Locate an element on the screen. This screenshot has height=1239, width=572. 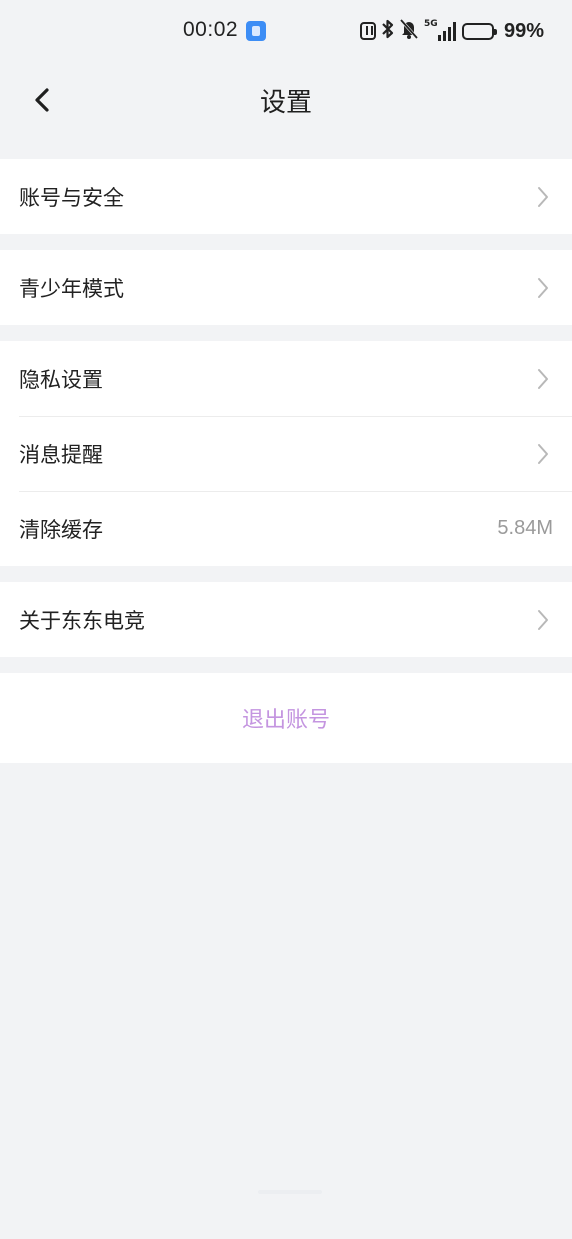
page-title: 设置 is located at coordinates (285, 103).